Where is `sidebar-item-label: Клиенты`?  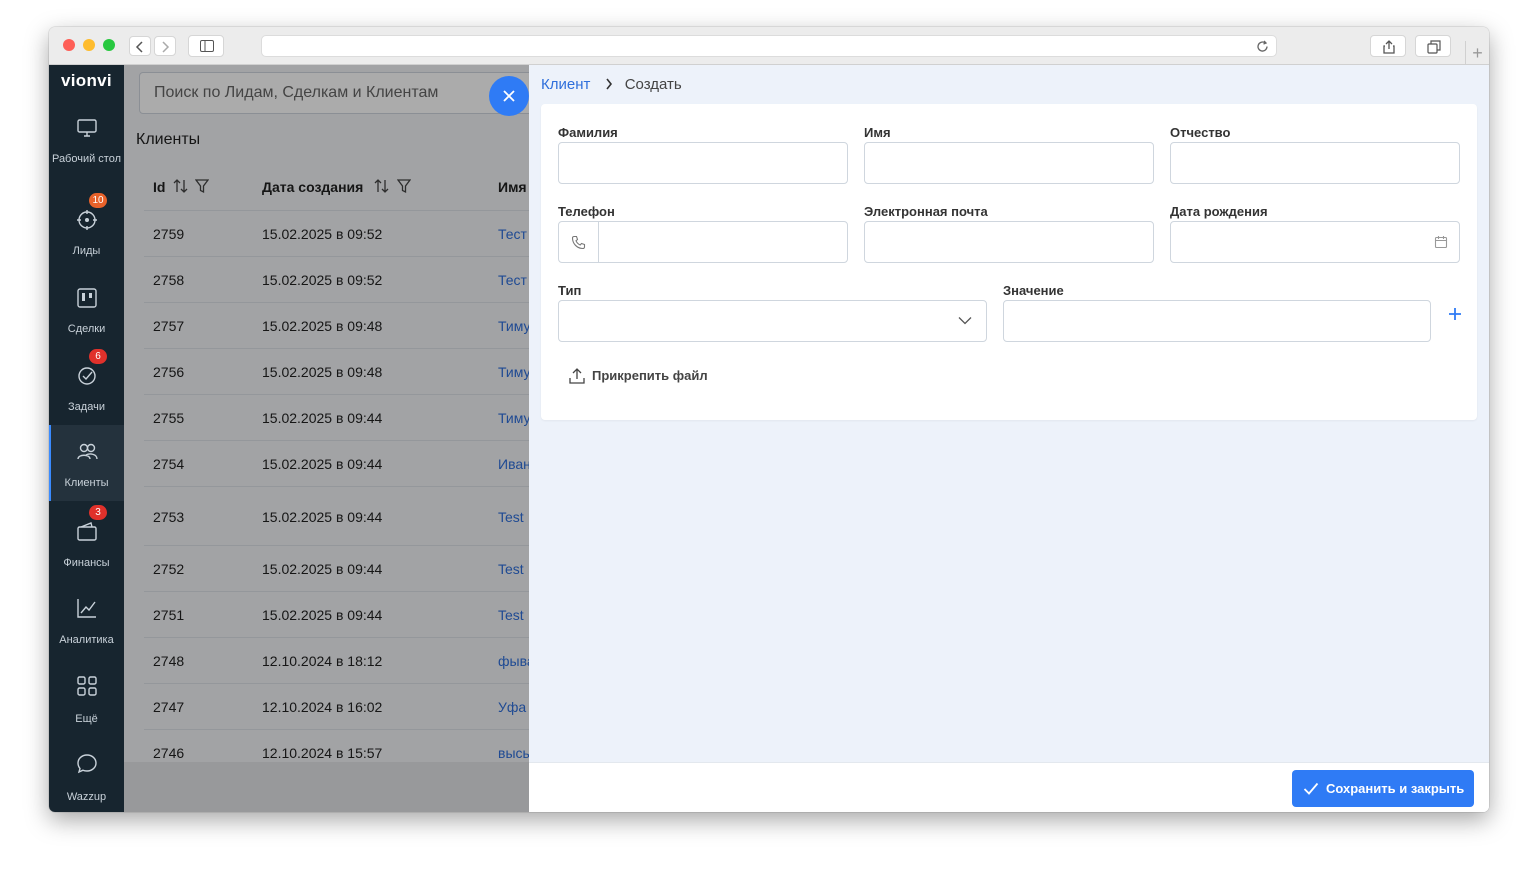 sidebar-item-label: Клиенты is located at coordinates (86, 483).